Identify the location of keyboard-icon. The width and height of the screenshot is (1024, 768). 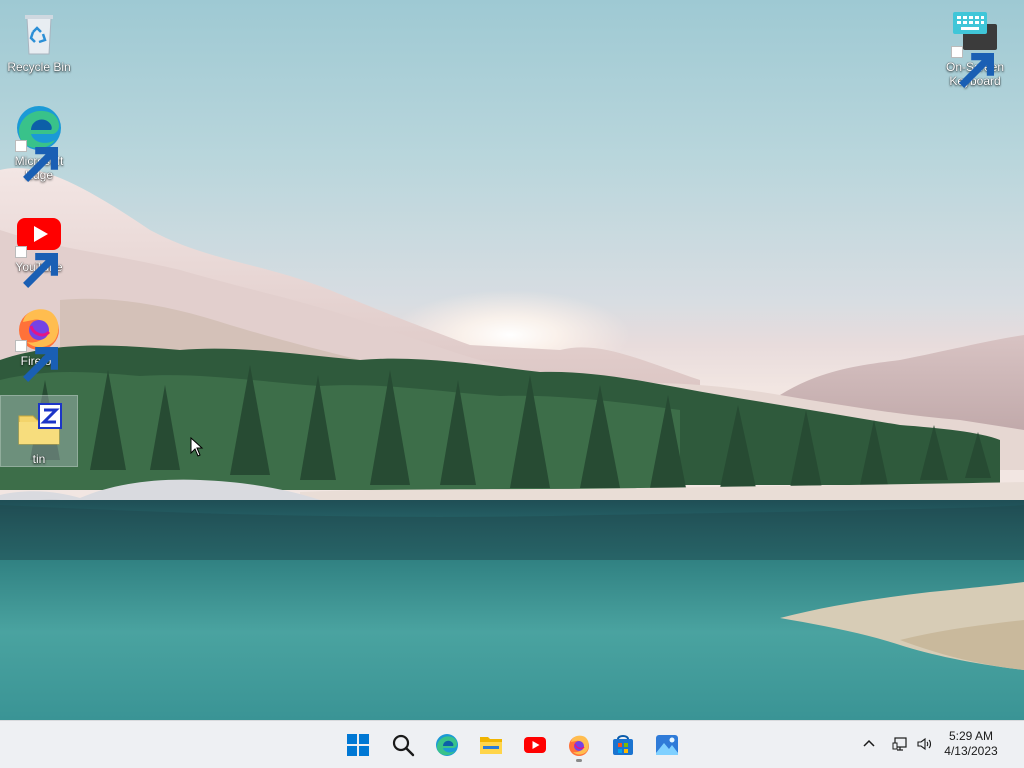
(975, 49).